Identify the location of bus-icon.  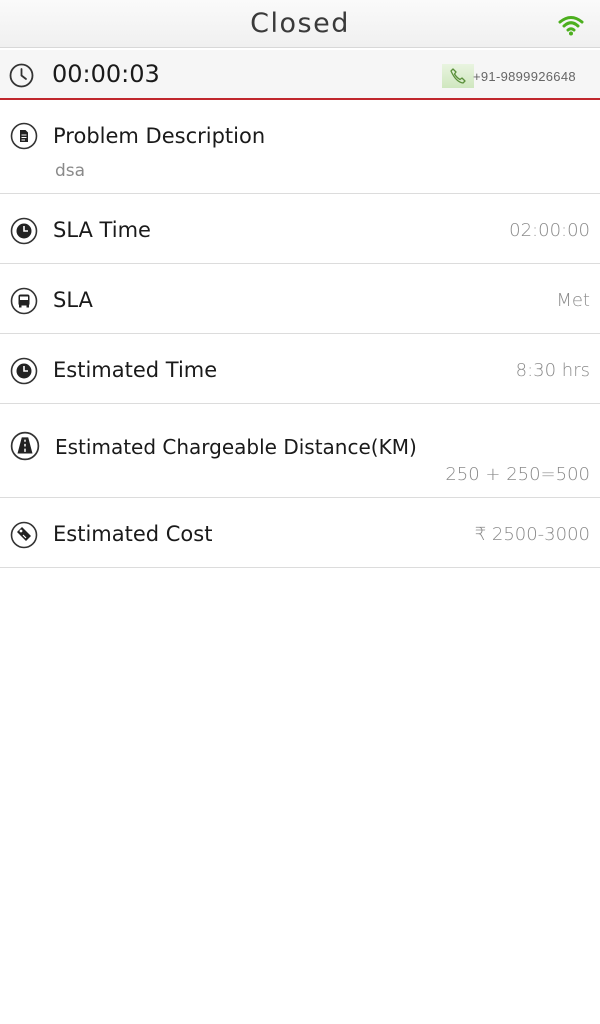
(24, 301).